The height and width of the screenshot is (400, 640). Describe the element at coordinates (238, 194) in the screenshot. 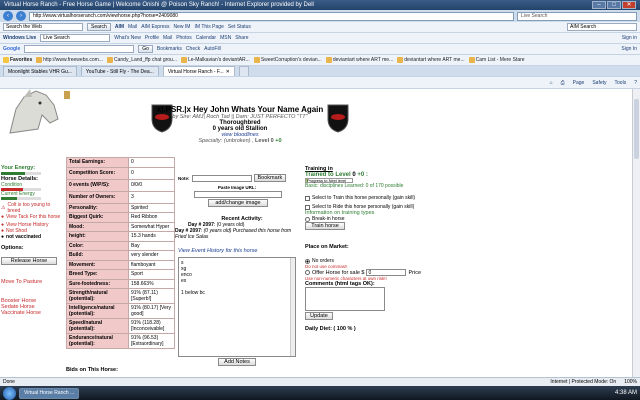

I see `image-url-input` at that location.